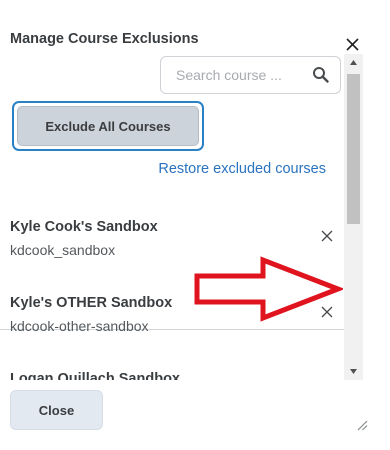 Image resolution: width=390 pixels, height=450 pixels. Describe the element at coordinates (353, 62) in the screenshot. I see `scroll-up-arrow-icon` at that location.